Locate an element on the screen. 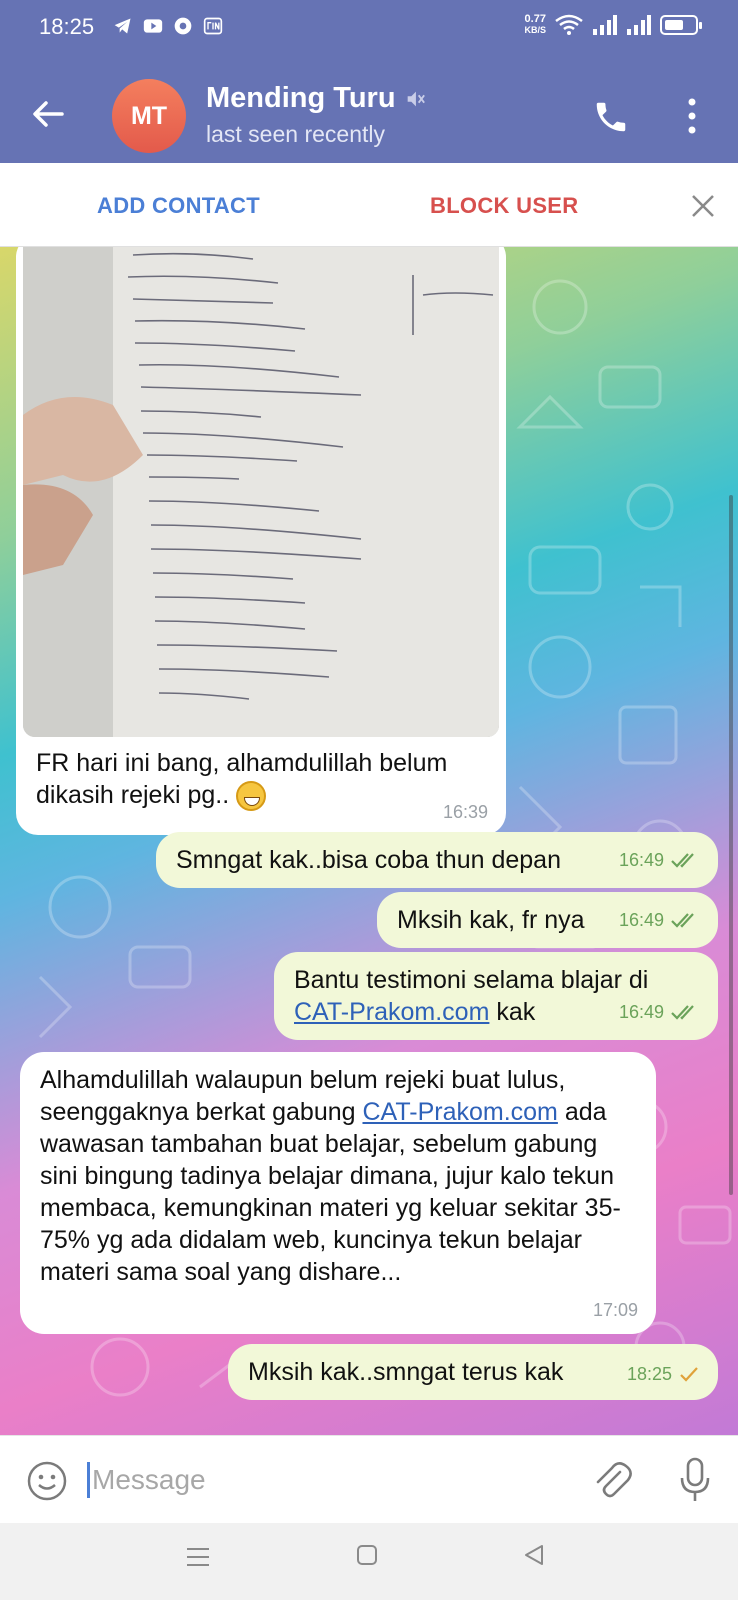  avatar: MT is located at coordinates (149, 116).